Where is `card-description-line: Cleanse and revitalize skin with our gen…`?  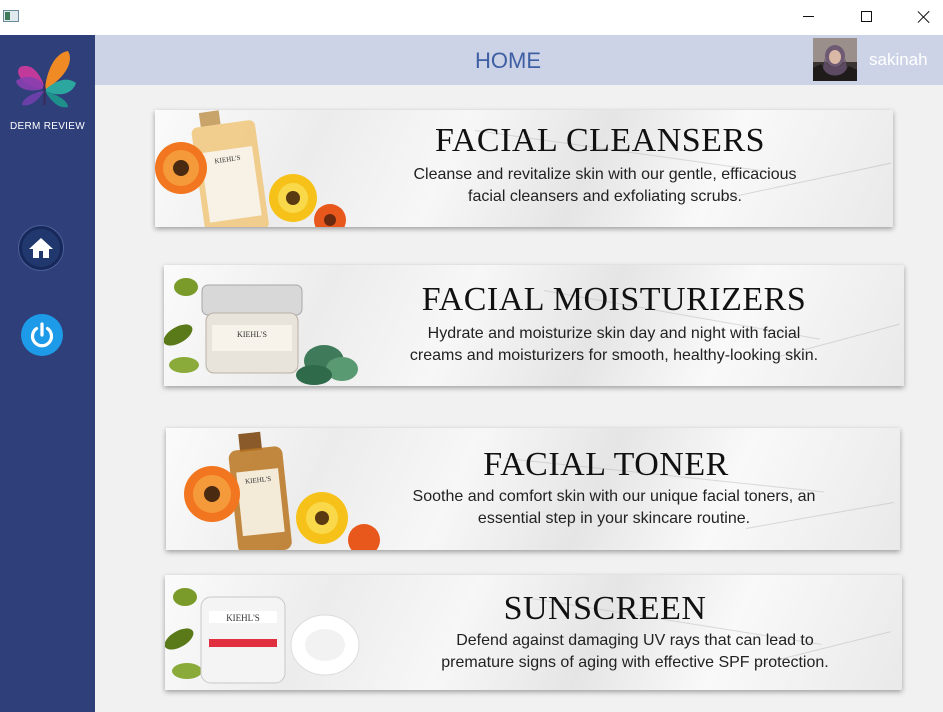 card-description-line: Cleanse and revitalize skin with our gen… is located at coordinates (605, 174).